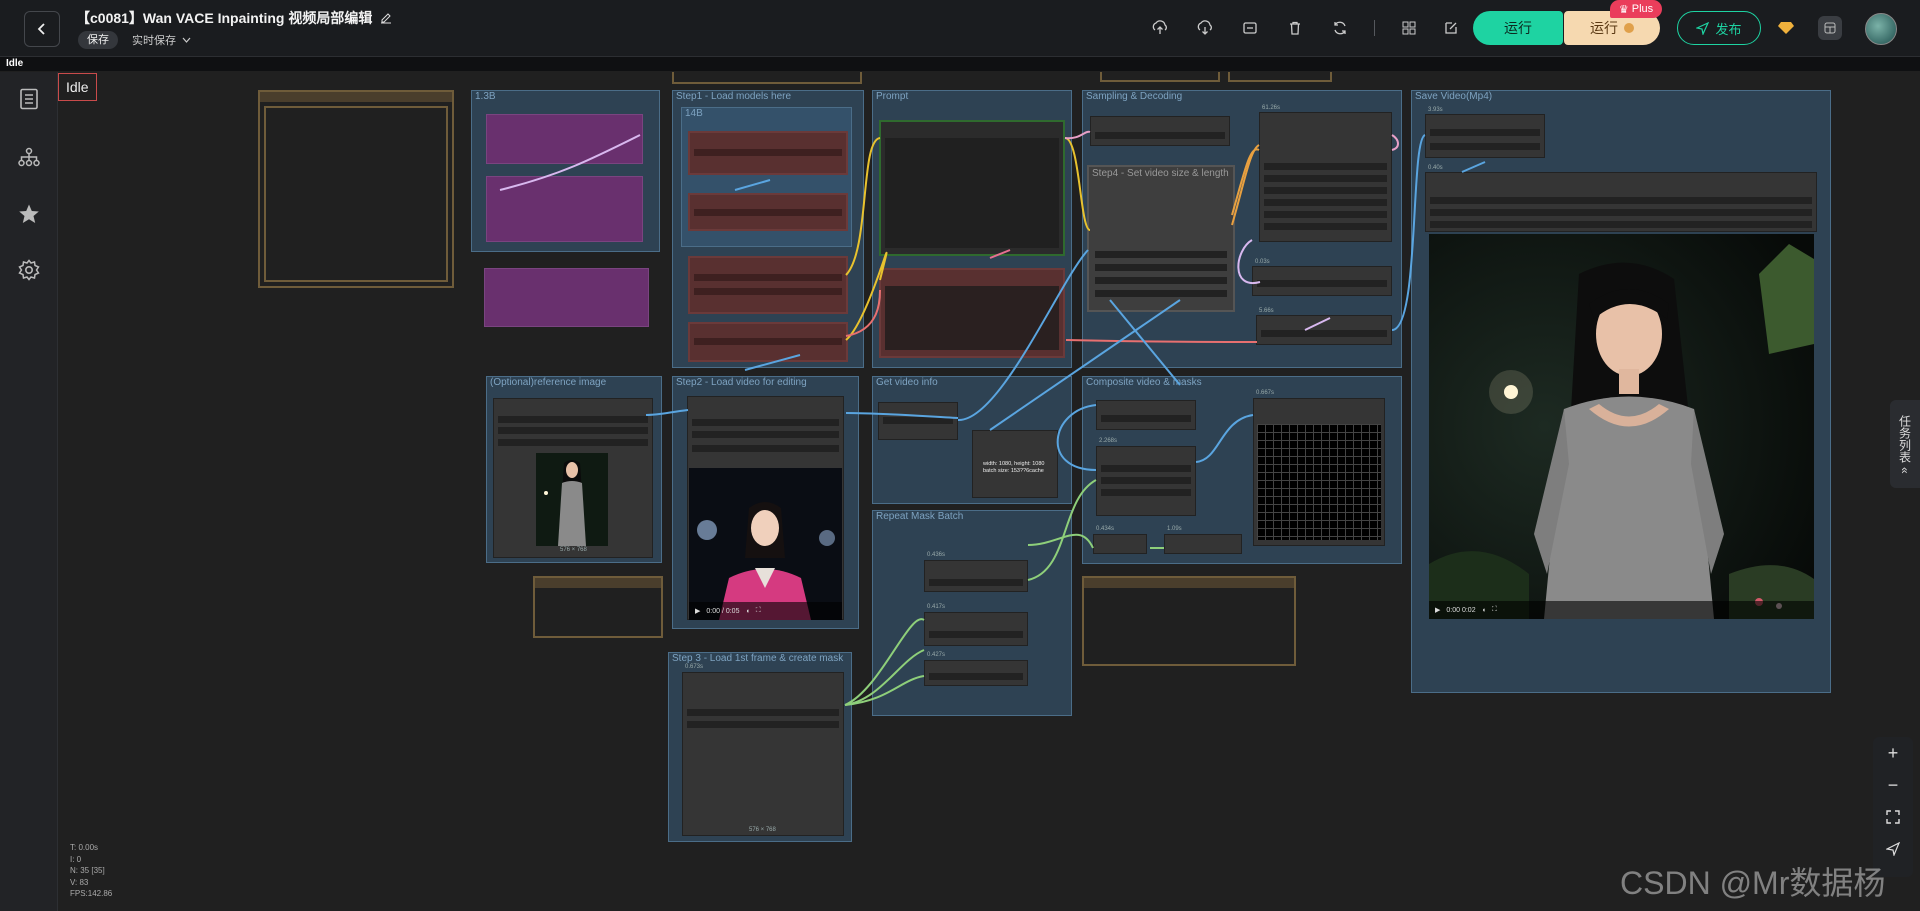 The width and height of the screenshot is (1920, 911). What do you see at coordinates (76, 859) in the screenshot?
I see `stat-i: I: 0` at bounding box center [76, 859].